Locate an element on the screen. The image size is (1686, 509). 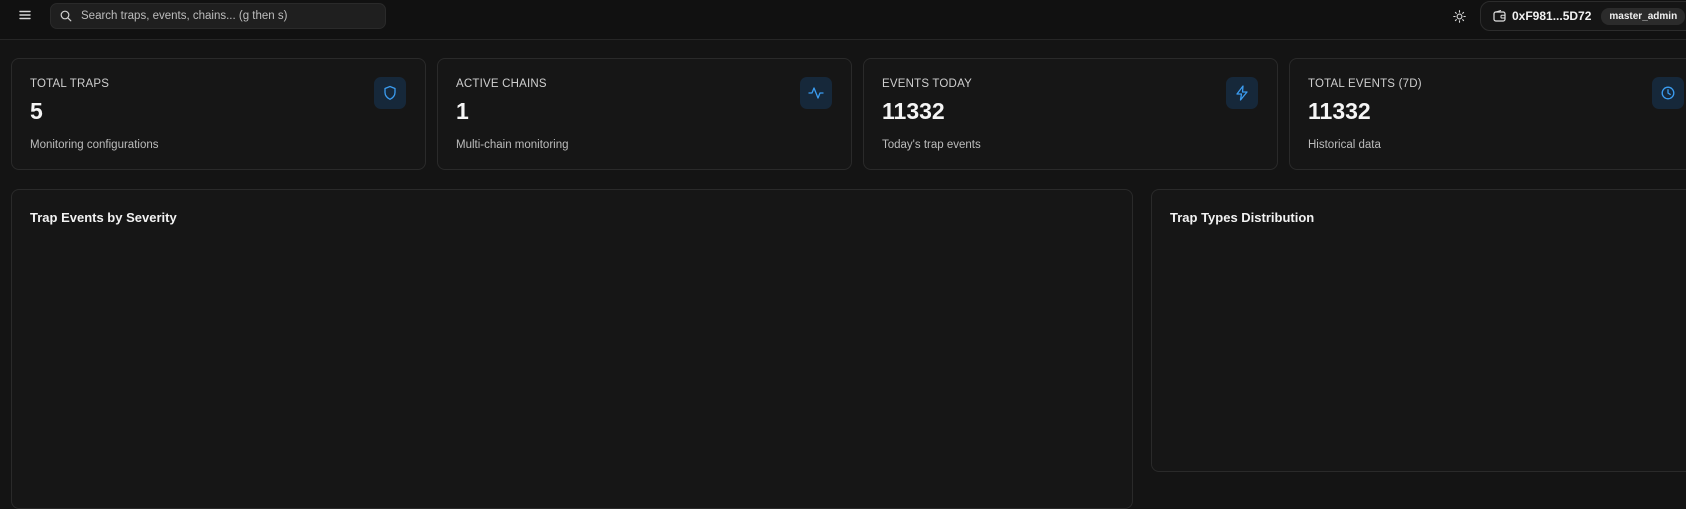
wallet-menu-button: 0xF981...5D72 master_admin is located at coordinates (1583, 16).